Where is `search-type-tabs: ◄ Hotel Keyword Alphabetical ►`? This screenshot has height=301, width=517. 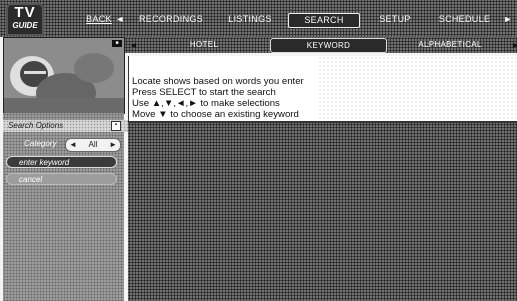 search-type-tabs: ◄ Hotel Keyword Alphabetical ► is located at coordinates (321, 45).